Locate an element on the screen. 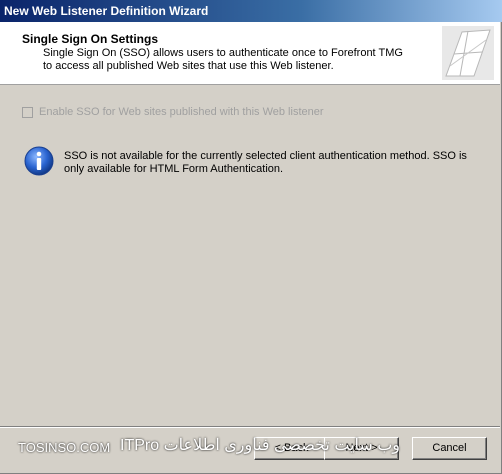  window-title-bar: New Web Listener Definition Wizard is located at coordinates (251, 11).